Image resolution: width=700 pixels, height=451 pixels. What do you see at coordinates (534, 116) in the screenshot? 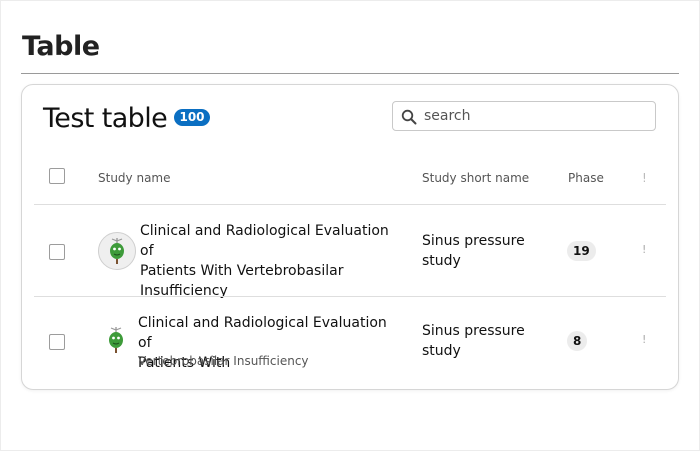
I see `search-input` at bounding box center [534, 116].